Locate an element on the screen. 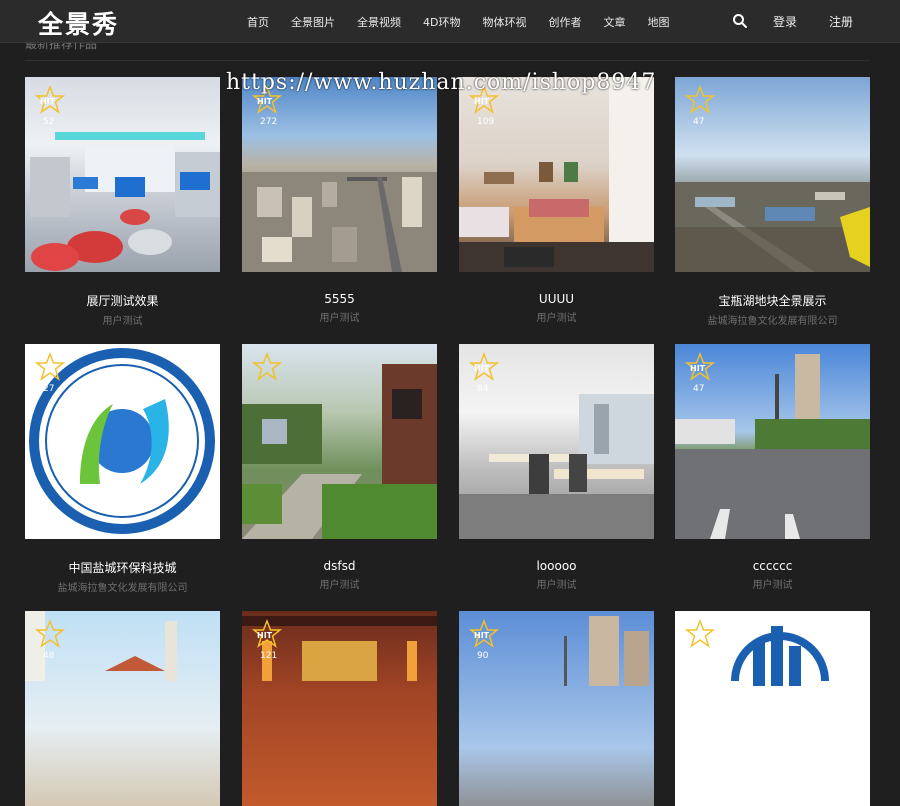 The width and height of the screenshot is (900, 806). card-title: 展厅测试效果 is located at coordinates (122, 300).